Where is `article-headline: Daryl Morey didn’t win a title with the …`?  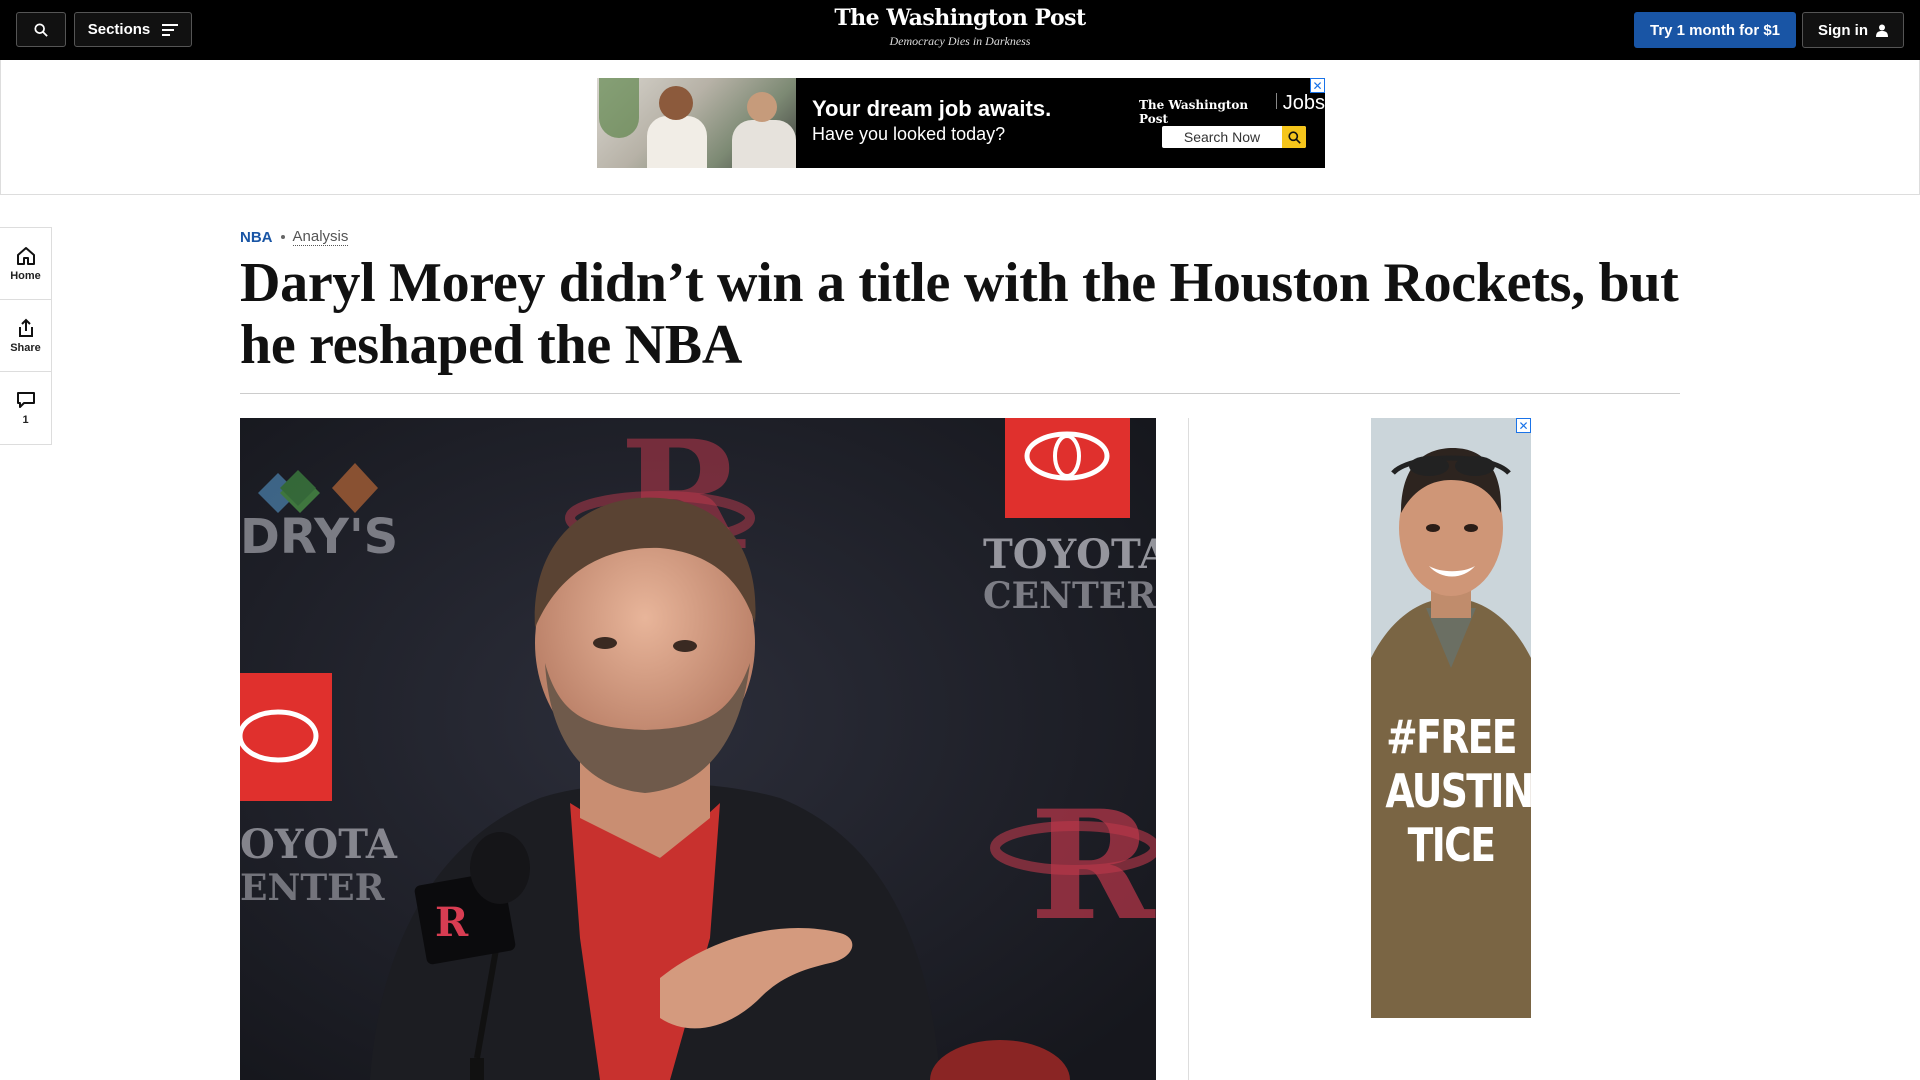
article-headline: Daryl Morey didn’t win a title with the … is located at coordinates (959, 314).